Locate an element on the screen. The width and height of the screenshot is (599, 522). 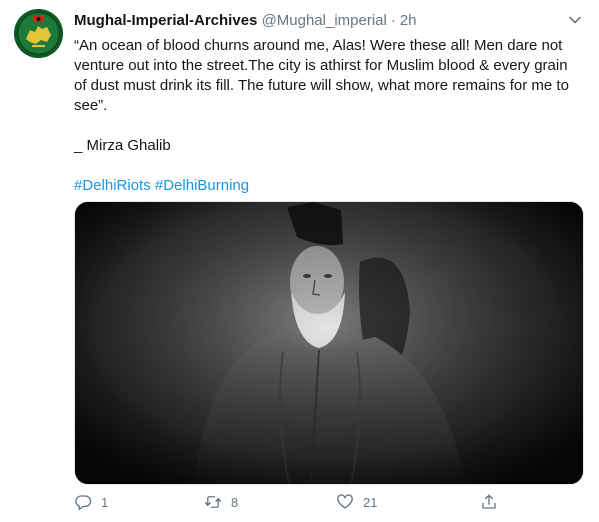
heart-icon is located at coordinates (345, 501).